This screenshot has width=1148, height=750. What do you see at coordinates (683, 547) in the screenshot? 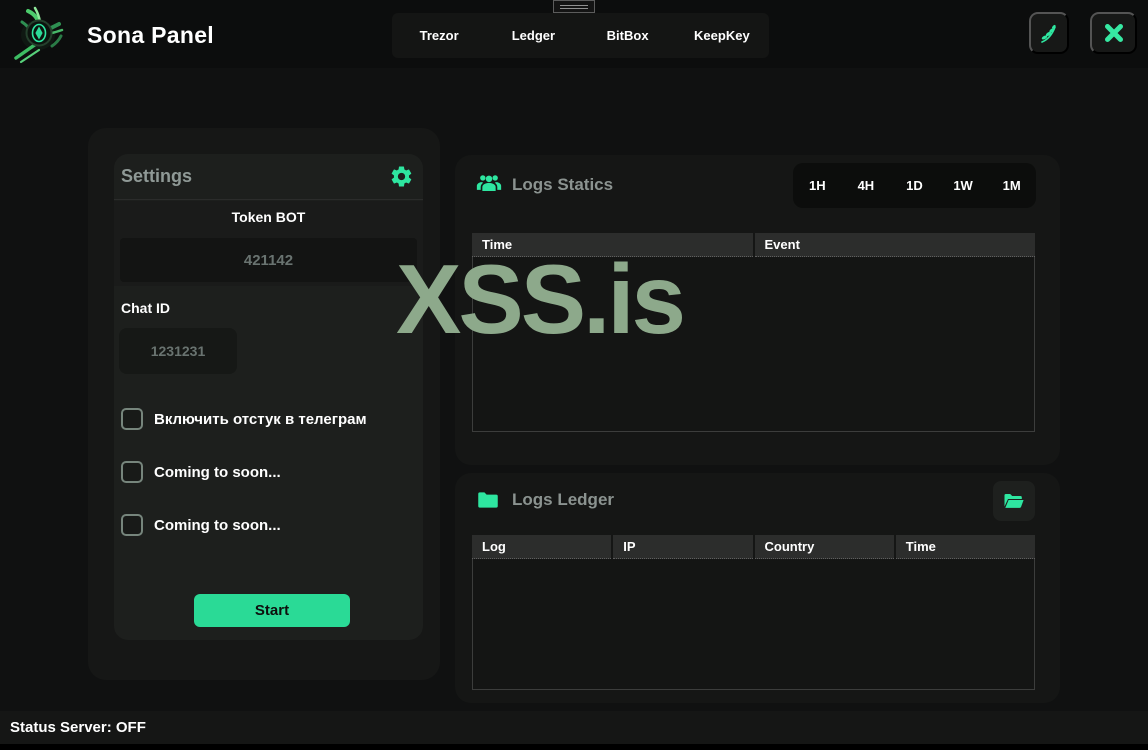
I see `ledger-col-ip: IP` at bounding box center [683, 547].